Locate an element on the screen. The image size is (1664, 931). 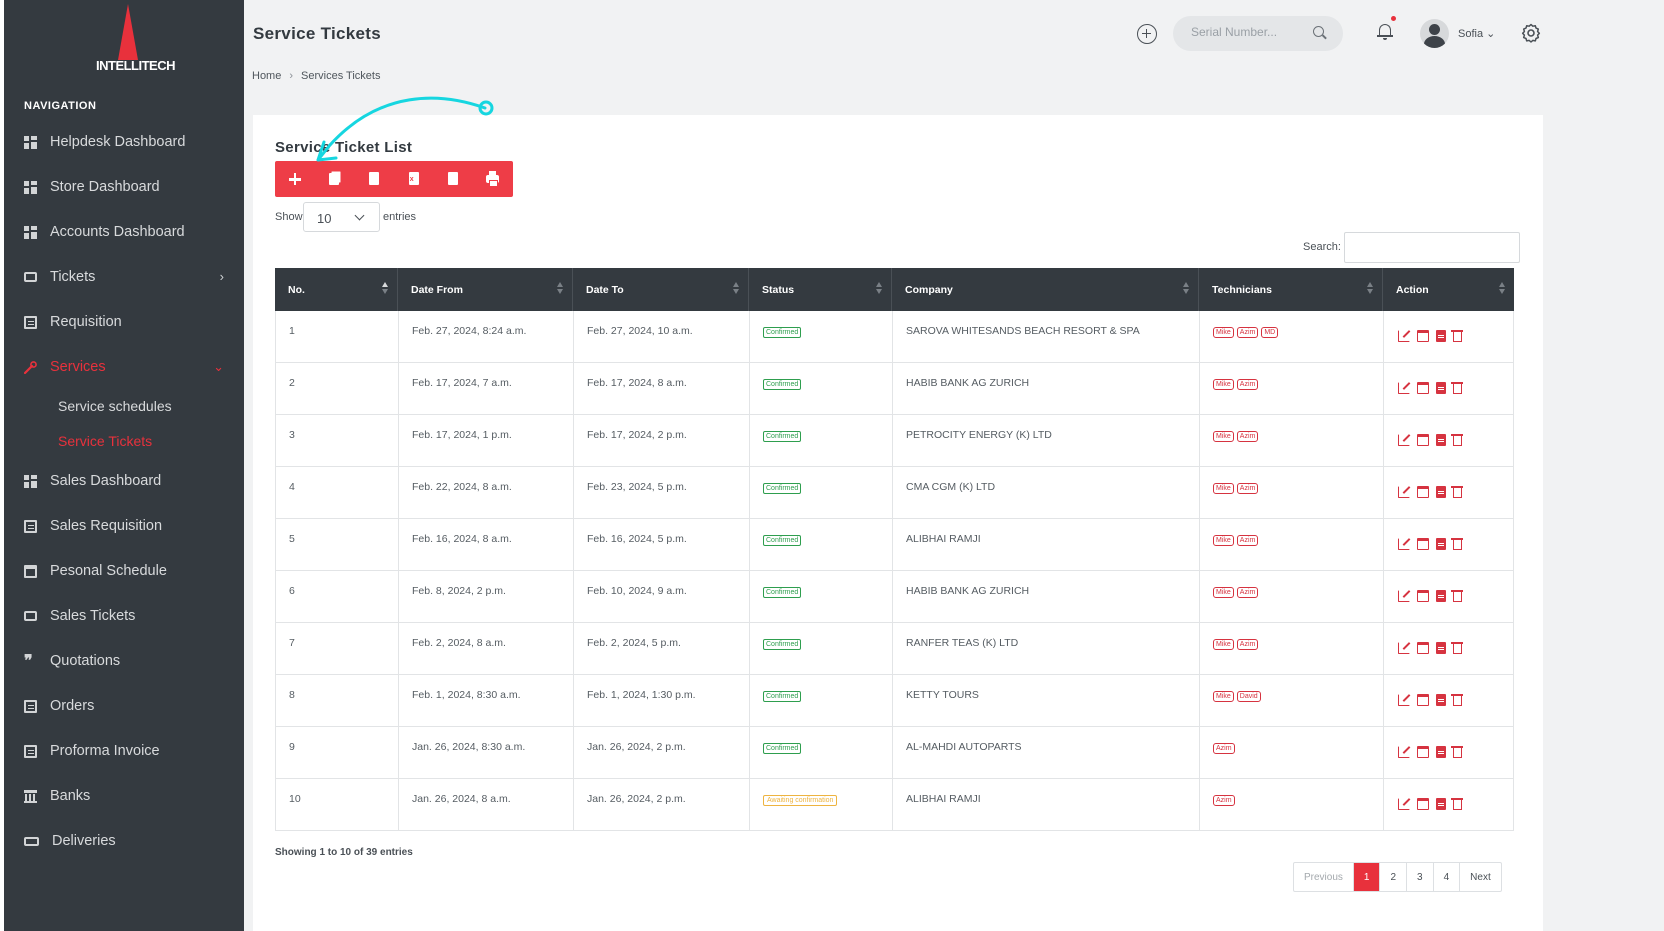
sidebar-subitem-service-schedules: Service schedules is located at coordinates (115, 406).